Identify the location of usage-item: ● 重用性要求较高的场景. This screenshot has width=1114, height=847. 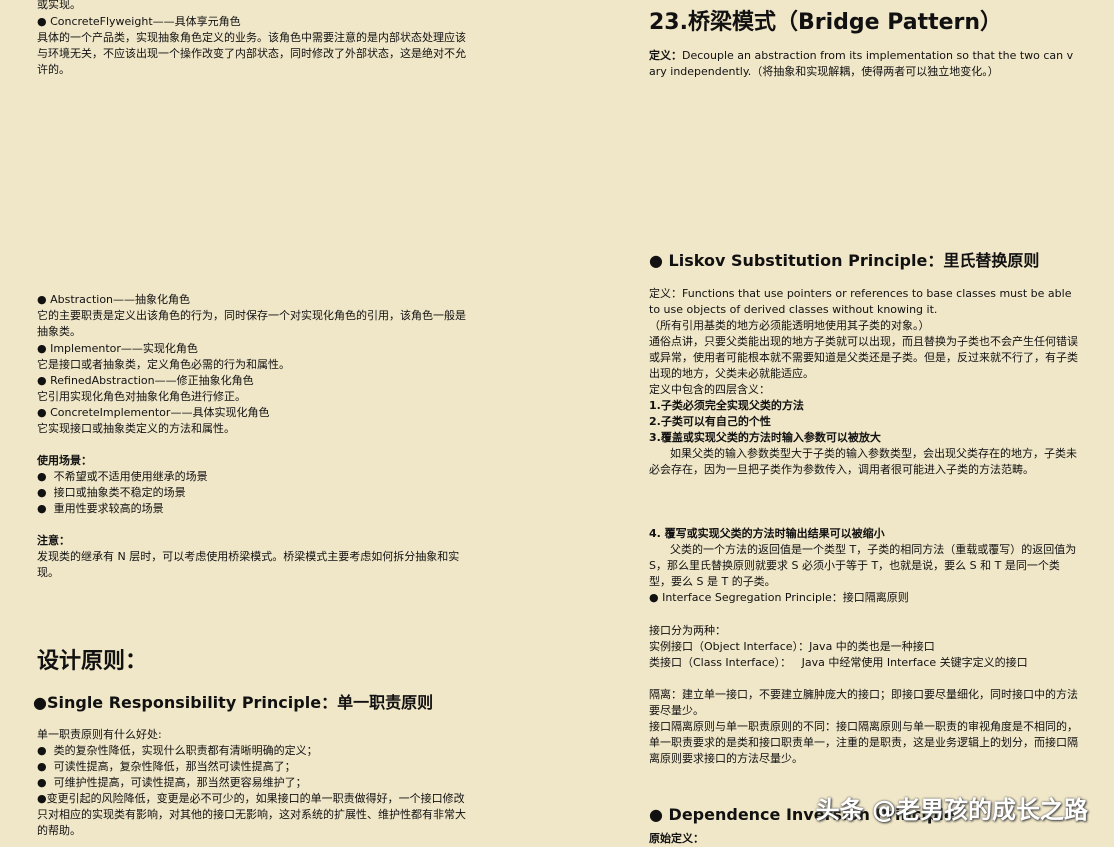
(100, 508).